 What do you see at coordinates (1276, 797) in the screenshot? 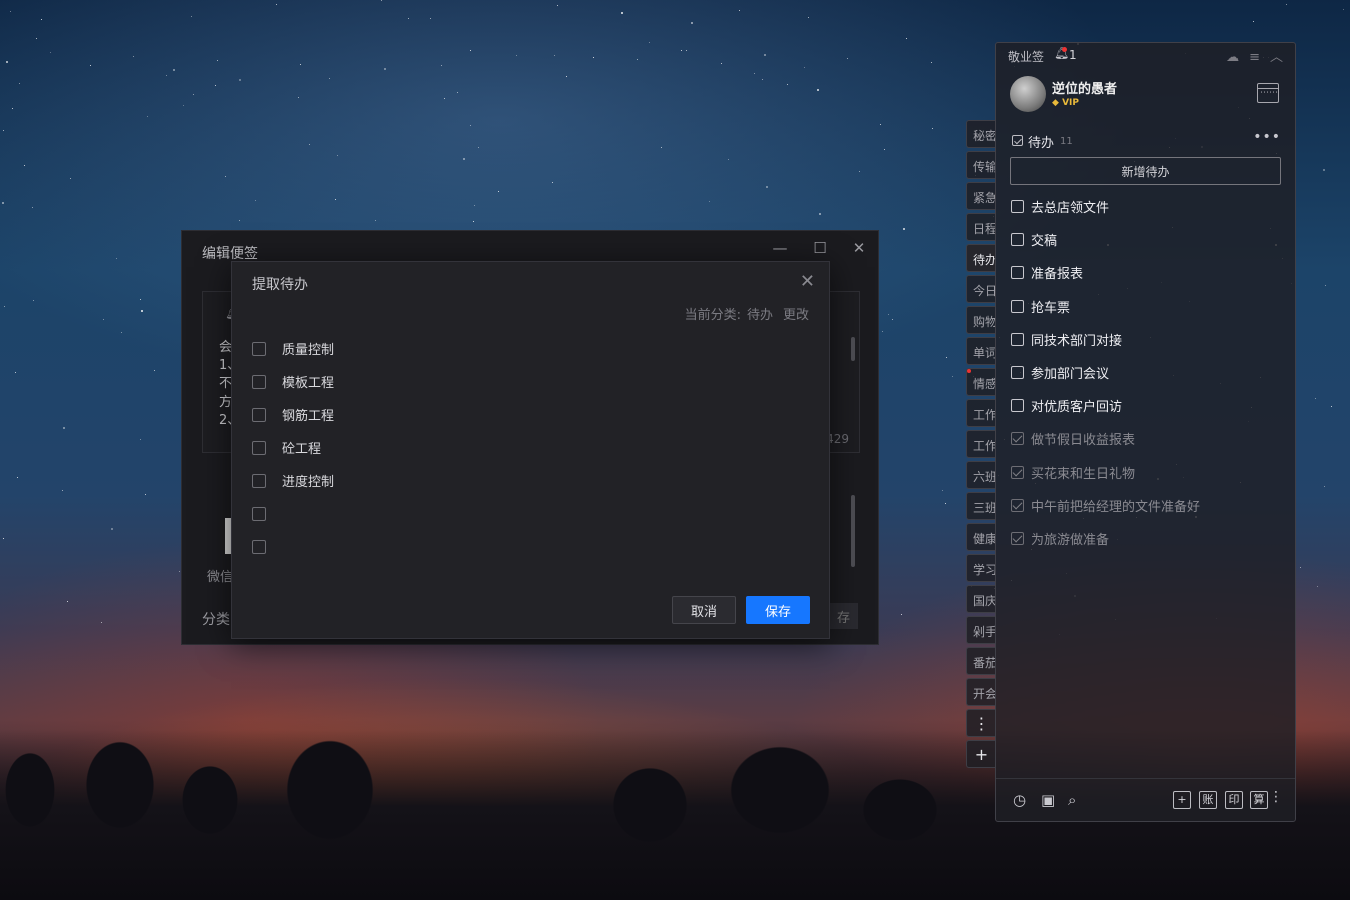
I see `footer-more-icon: ⋮` at bounding box center [1276, 797].